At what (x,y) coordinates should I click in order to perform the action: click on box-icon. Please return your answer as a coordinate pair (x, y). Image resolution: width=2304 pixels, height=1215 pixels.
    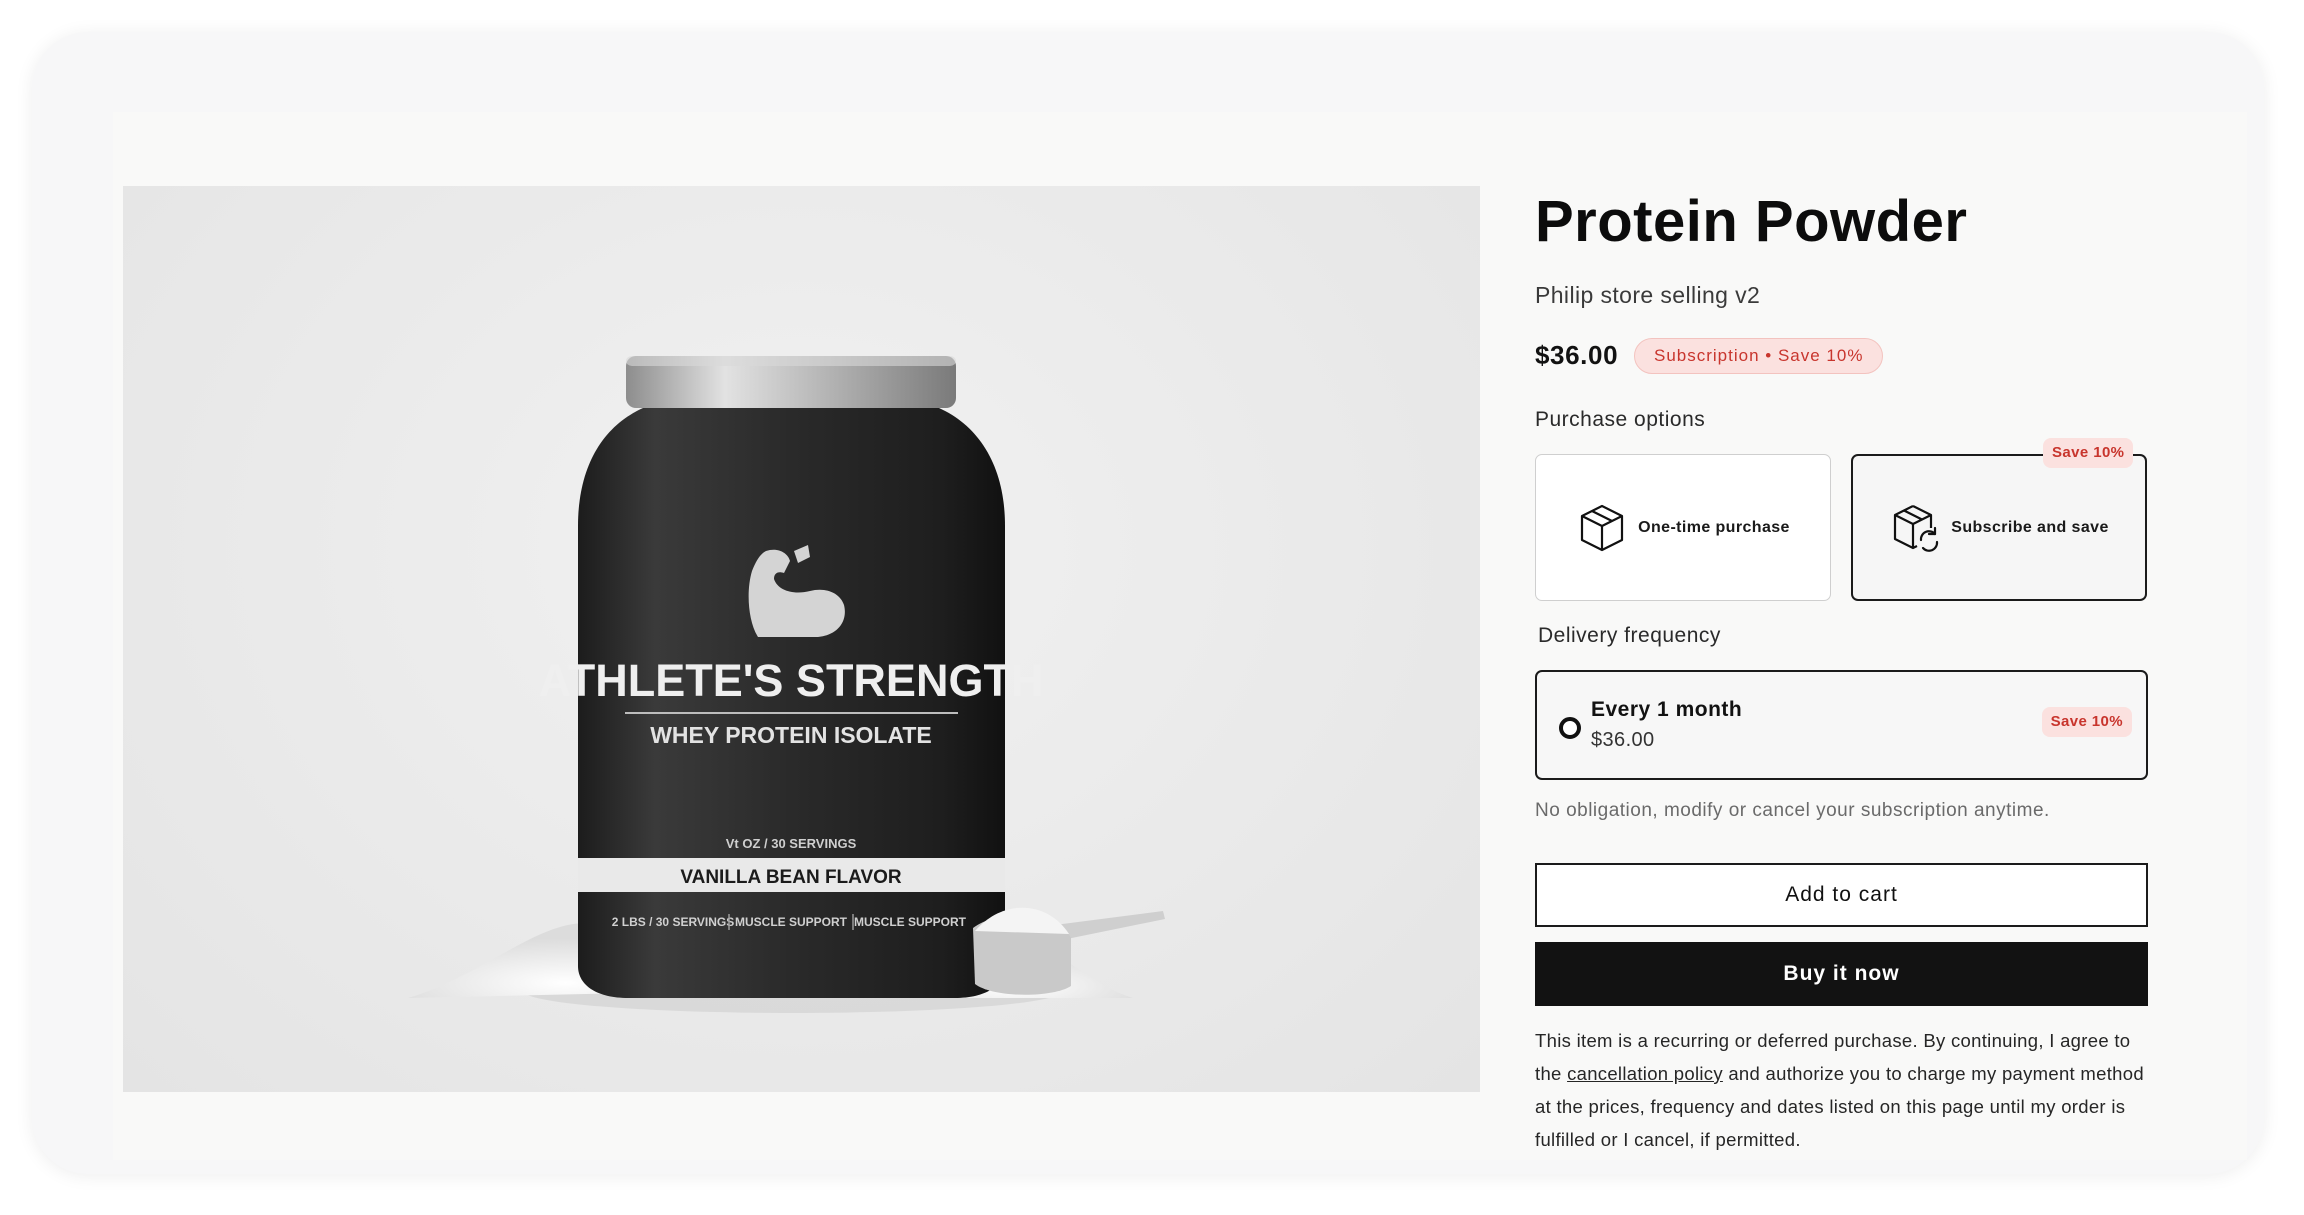
    Looking at the image, I should click on (1602, 528).